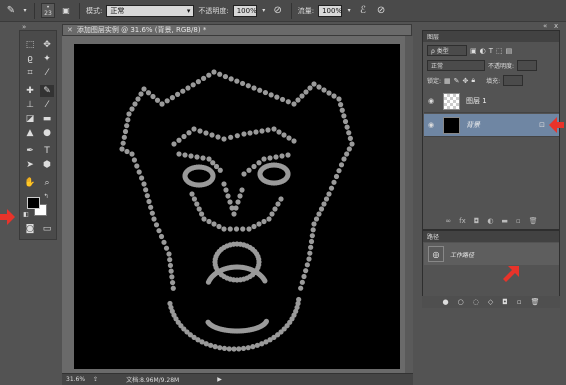  I want to click on new-path-icon: ▫, so click(519, 302).